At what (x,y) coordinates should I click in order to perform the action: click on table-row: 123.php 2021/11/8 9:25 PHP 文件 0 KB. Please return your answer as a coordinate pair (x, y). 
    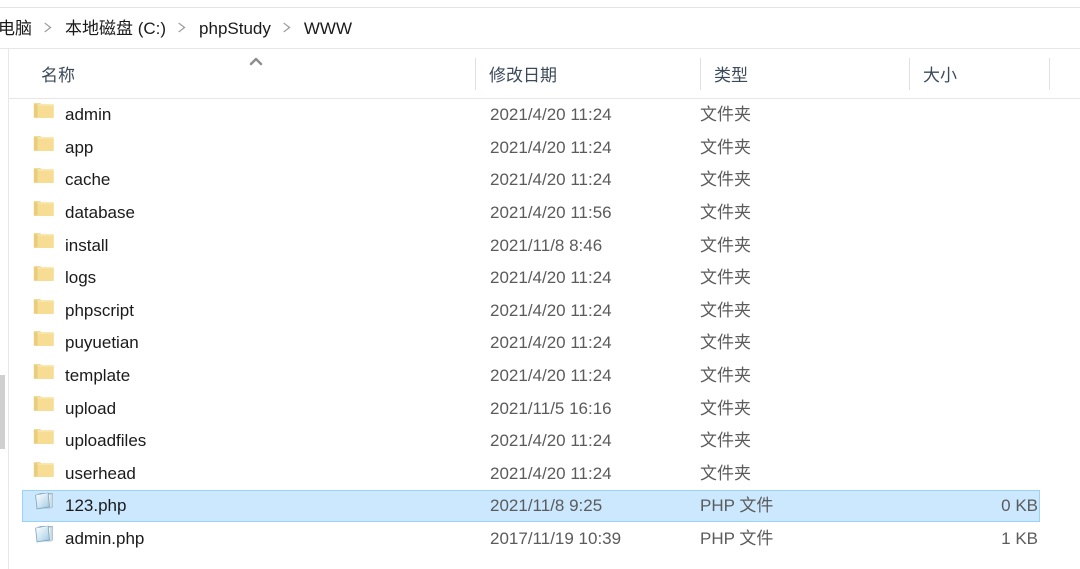
    Looking at the image, I should click on (544, 506).